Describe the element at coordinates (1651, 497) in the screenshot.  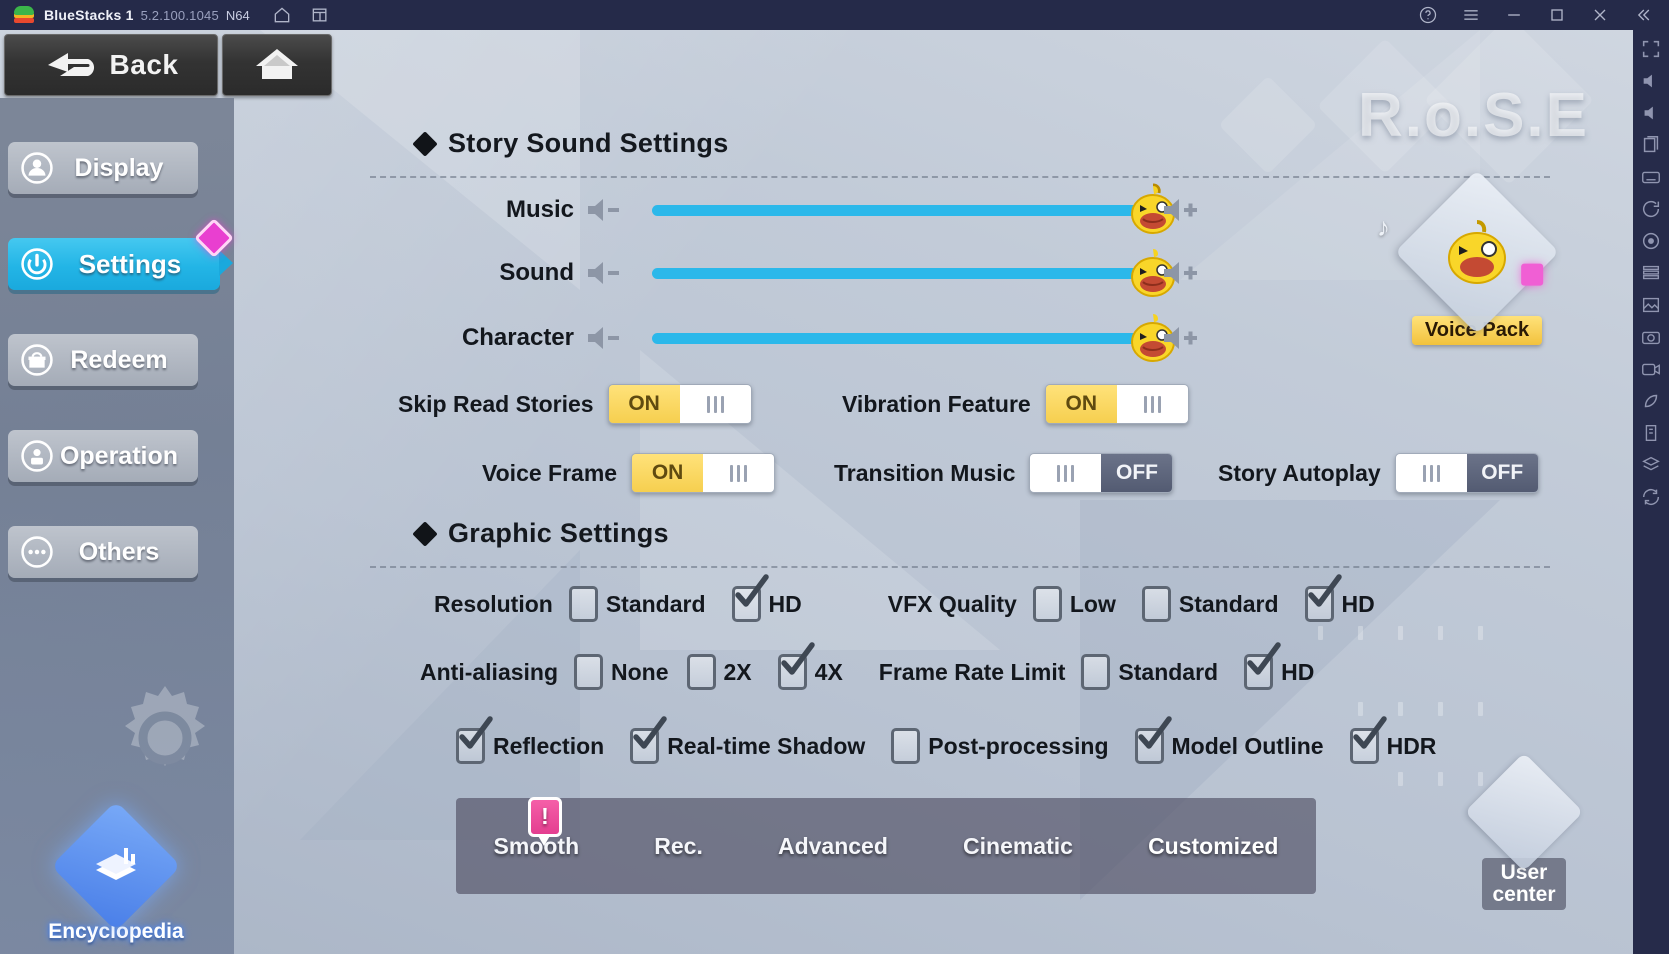
I see `refresh-icon` at that location.